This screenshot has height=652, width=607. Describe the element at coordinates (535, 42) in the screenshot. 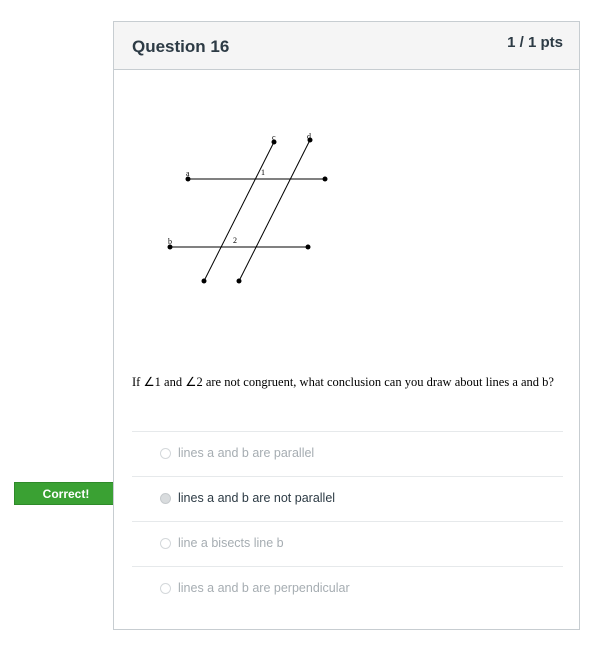

I see `question-points: 1 / 1 pts` at that location.